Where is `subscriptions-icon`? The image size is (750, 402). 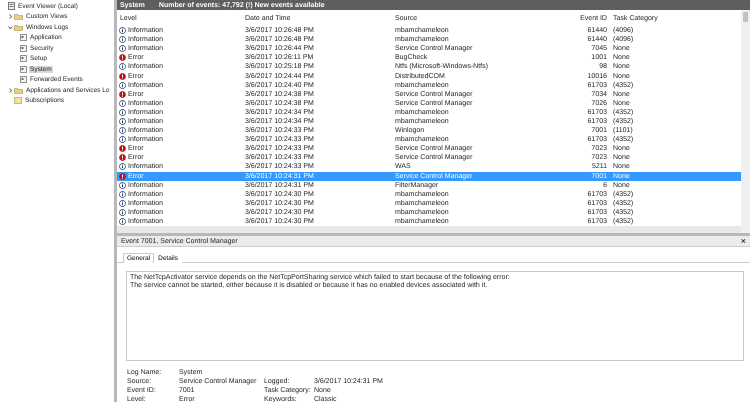 subscriptions-icon is located at coordinates (18, 100).